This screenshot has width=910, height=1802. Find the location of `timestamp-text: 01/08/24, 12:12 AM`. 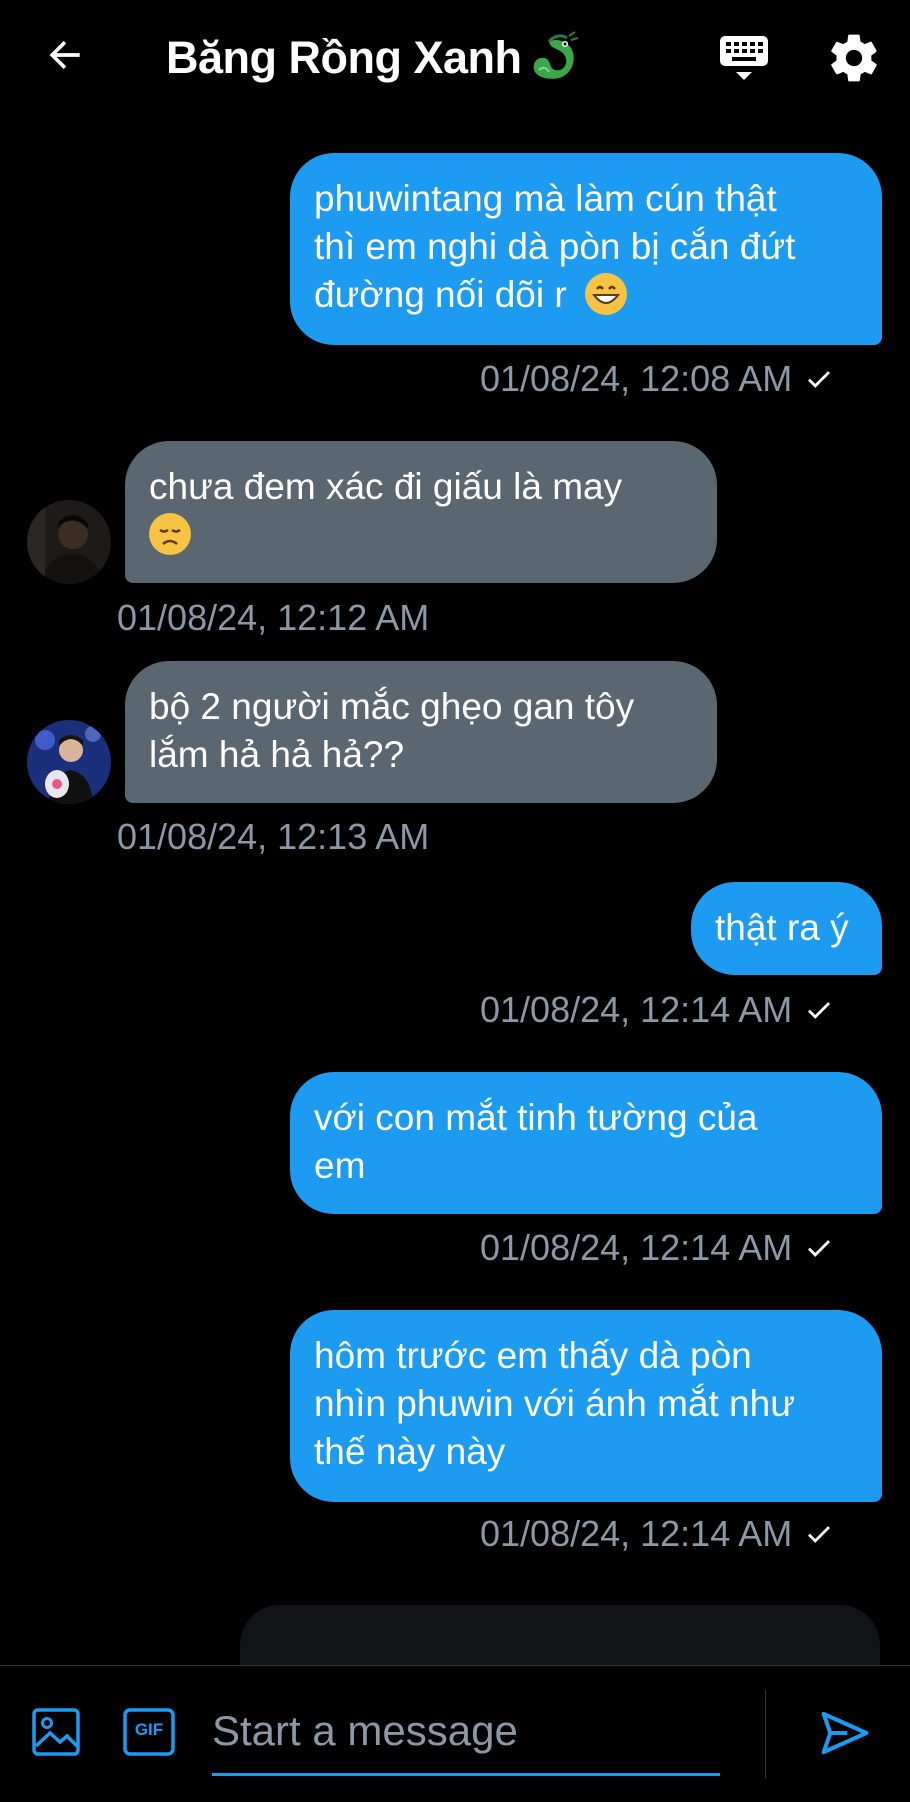

timestamp-text: 01/08/24, 12:12 AM is located at coordinates (273, 617).